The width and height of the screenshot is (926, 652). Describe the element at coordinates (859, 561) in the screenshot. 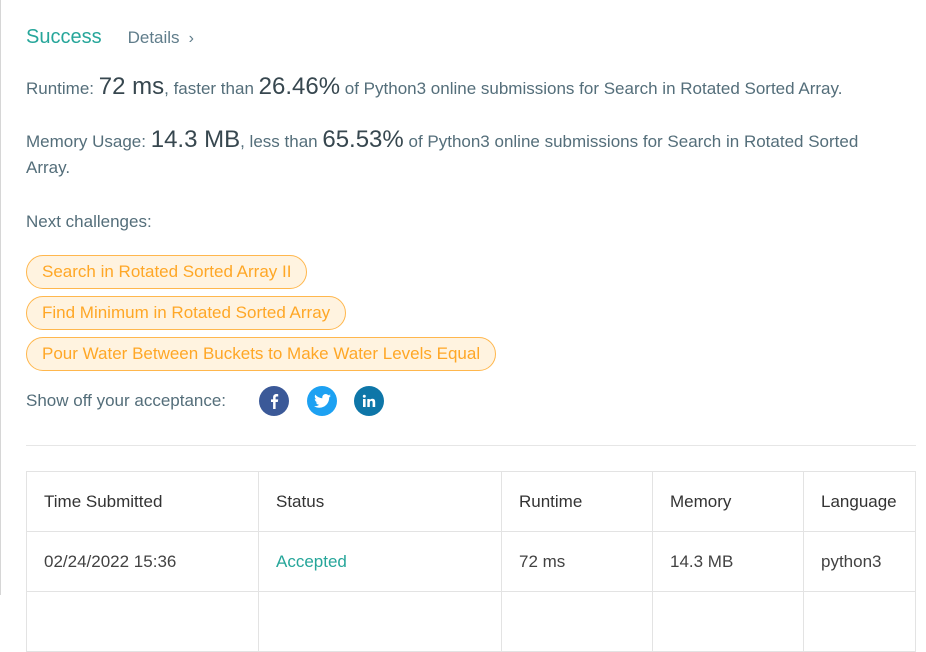

I see `cell-language: python3` at that location.